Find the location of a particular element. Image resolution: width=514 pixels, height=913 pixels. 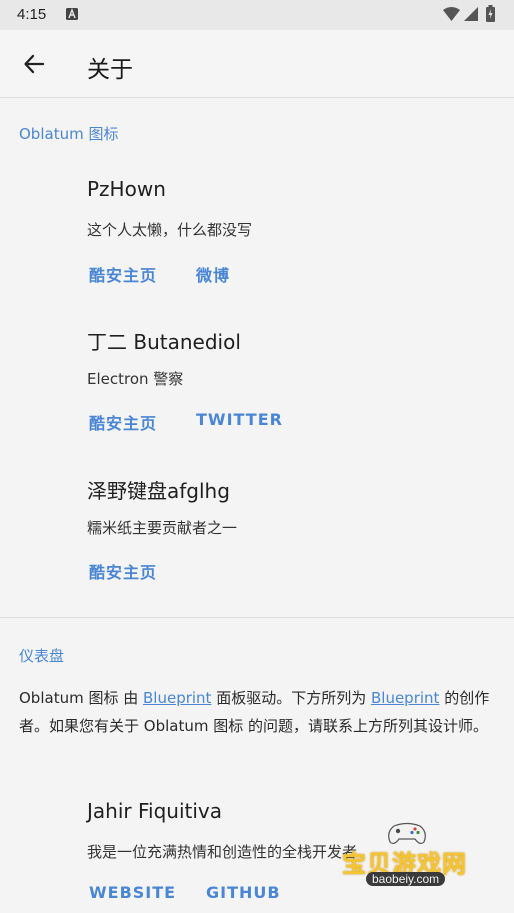

gamepad-icon is located at coordinates (407, 833).